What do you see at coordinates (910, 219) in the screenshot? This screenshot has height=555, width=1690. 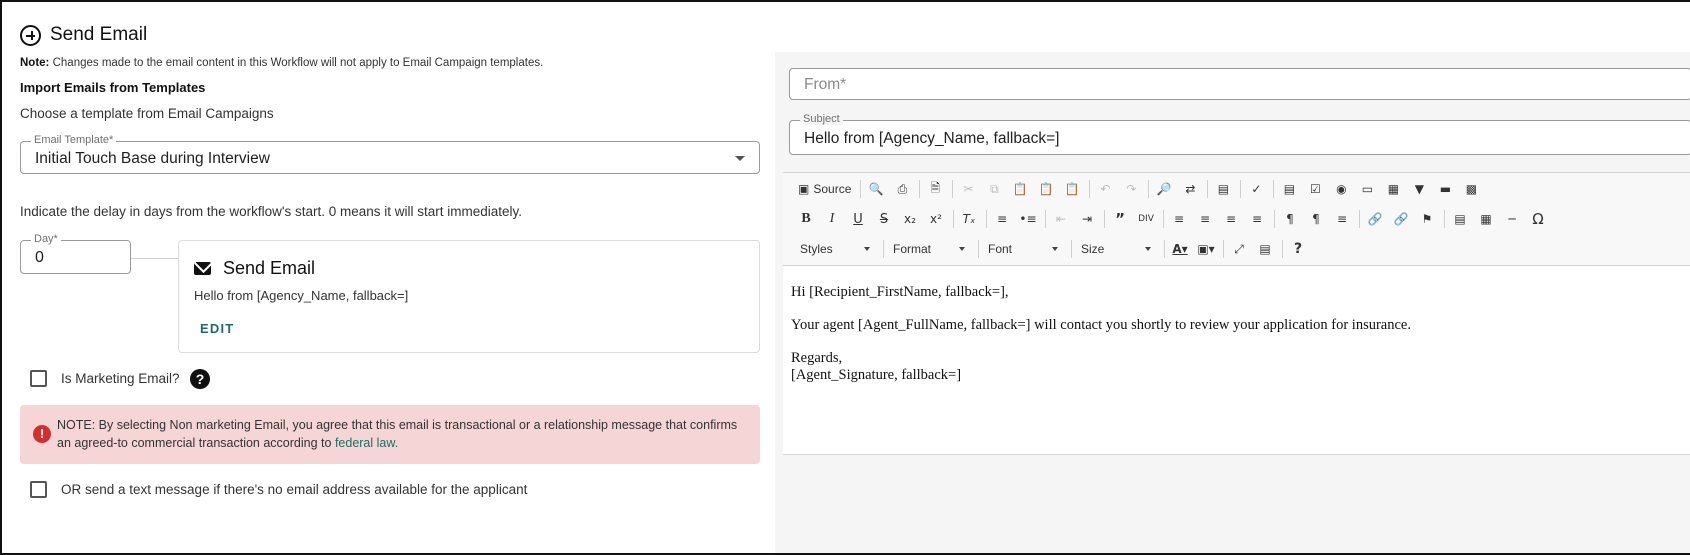 I see `subscript-icon: x₂` at bounding box center [910, 219].